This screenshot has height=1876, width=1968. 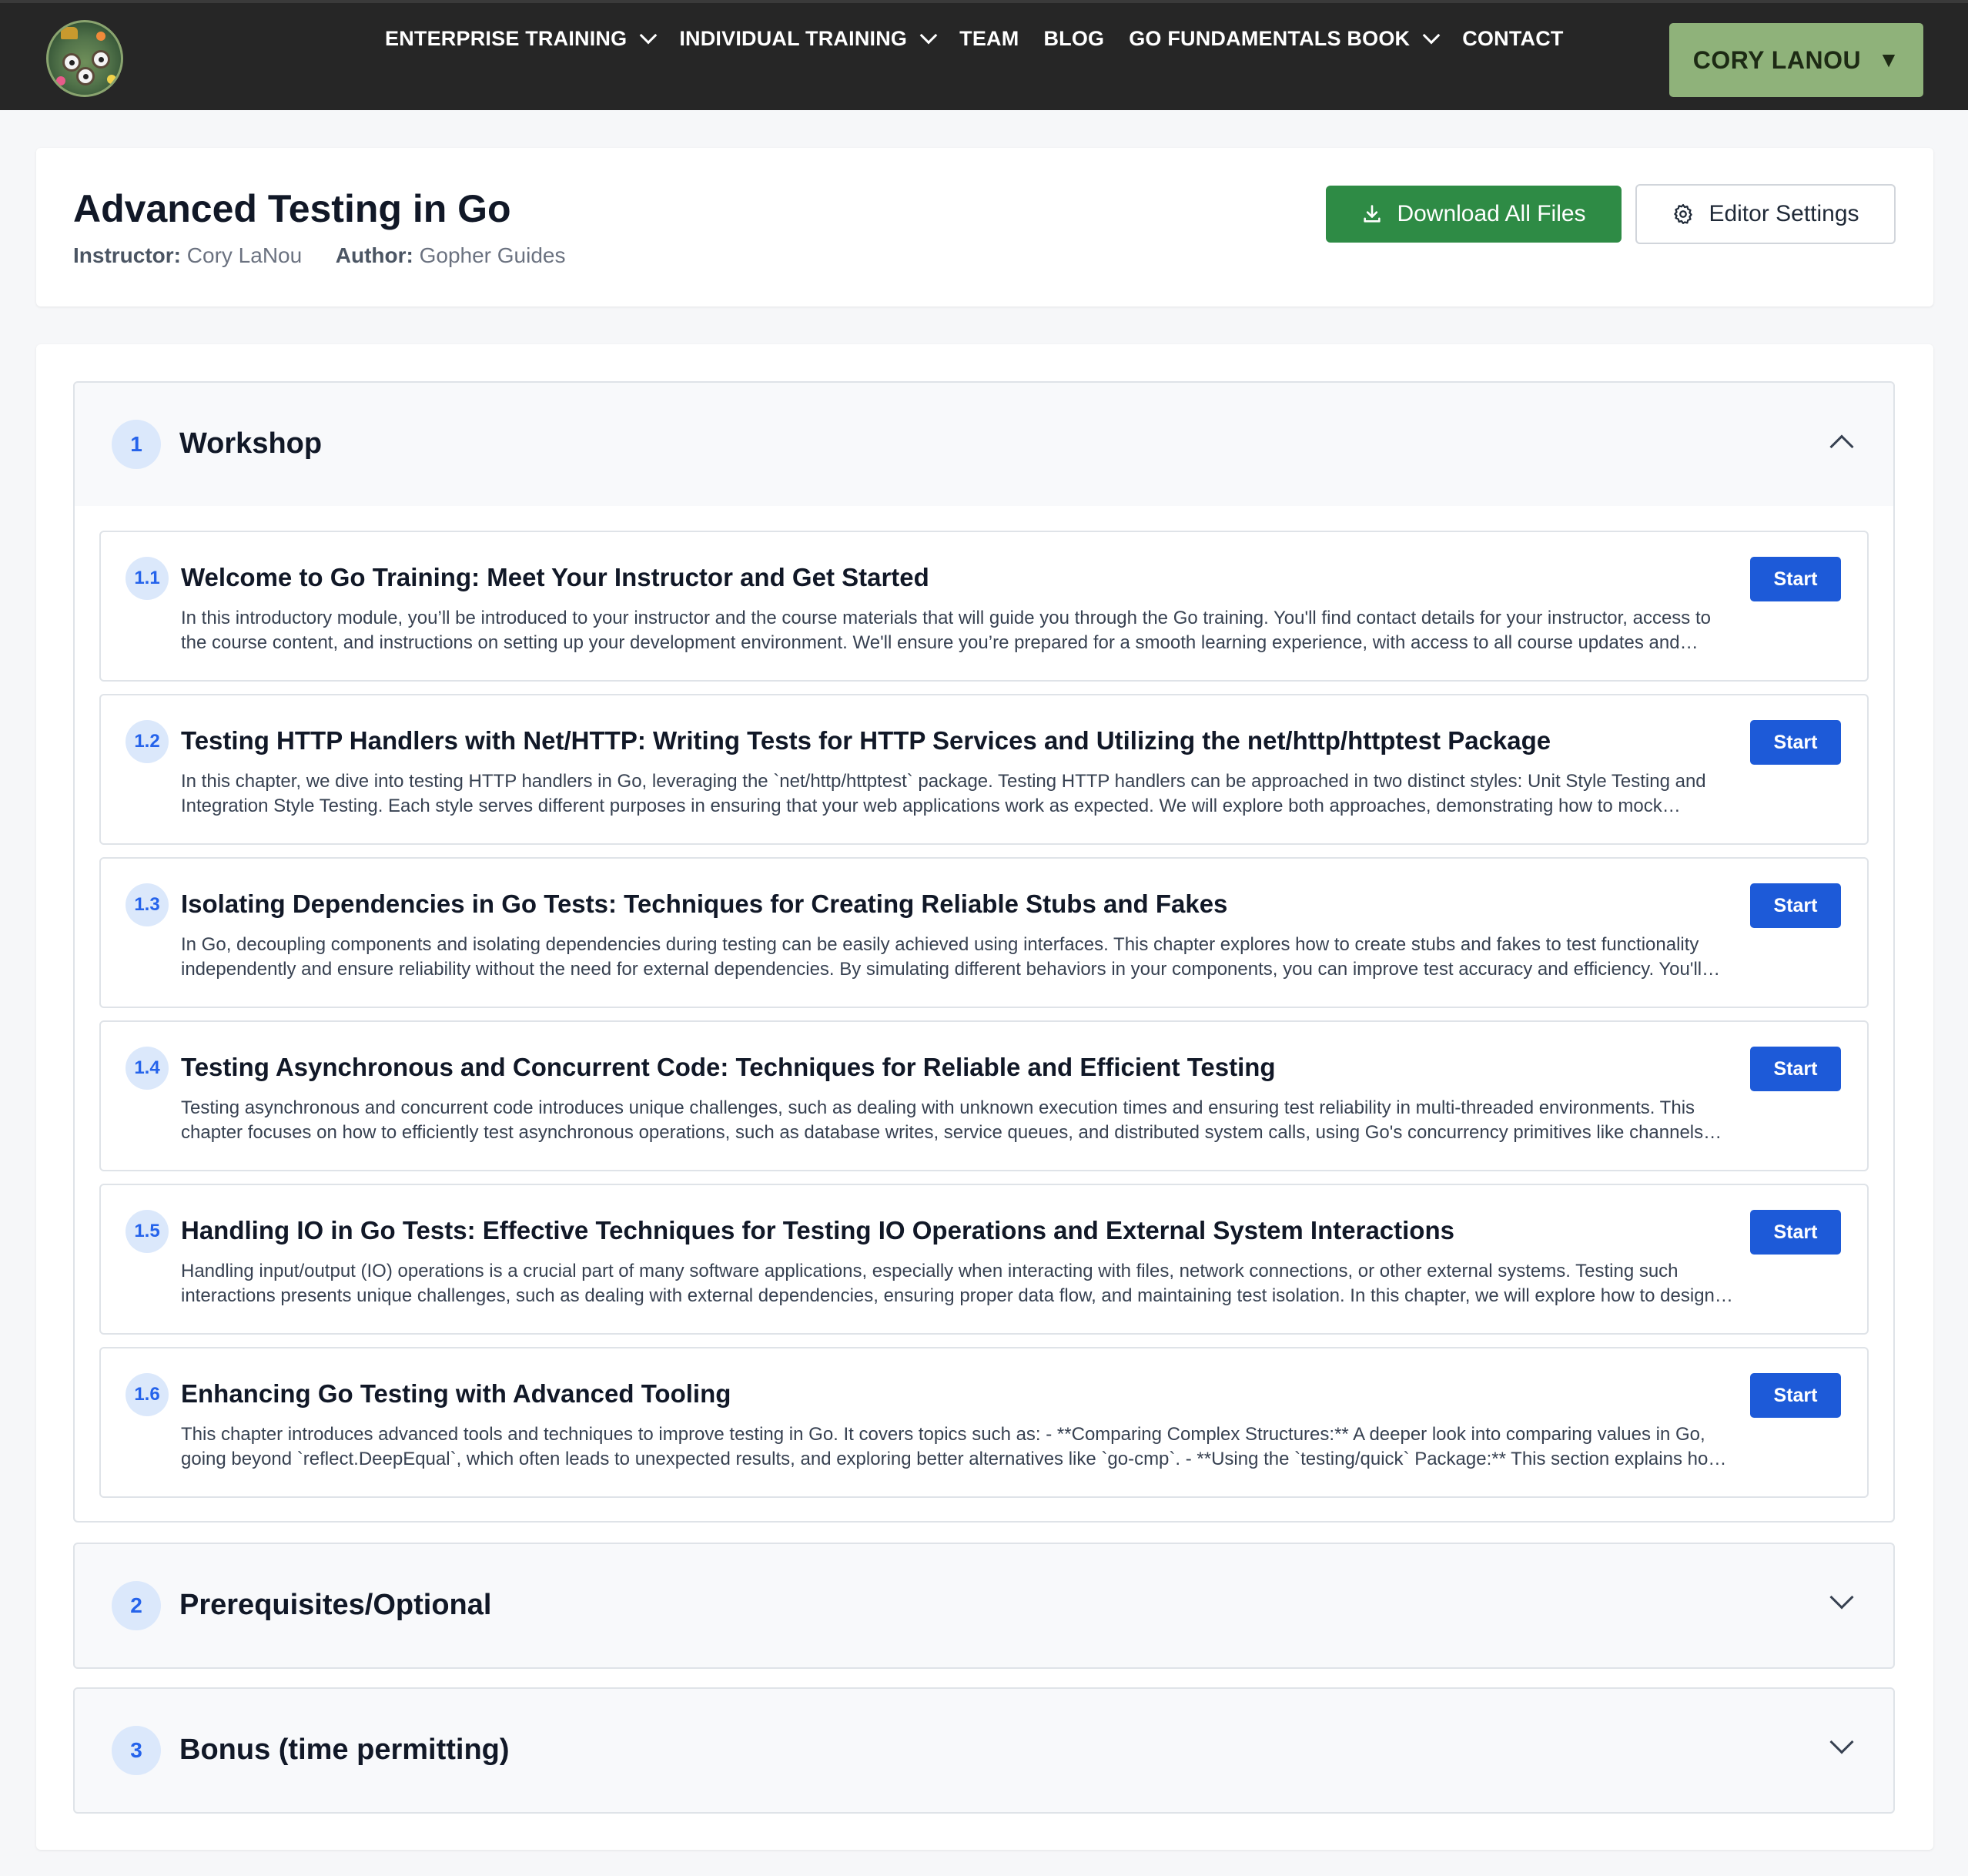 I want to click on nav-contact: CONTACT, so click(x=1512, y=39).